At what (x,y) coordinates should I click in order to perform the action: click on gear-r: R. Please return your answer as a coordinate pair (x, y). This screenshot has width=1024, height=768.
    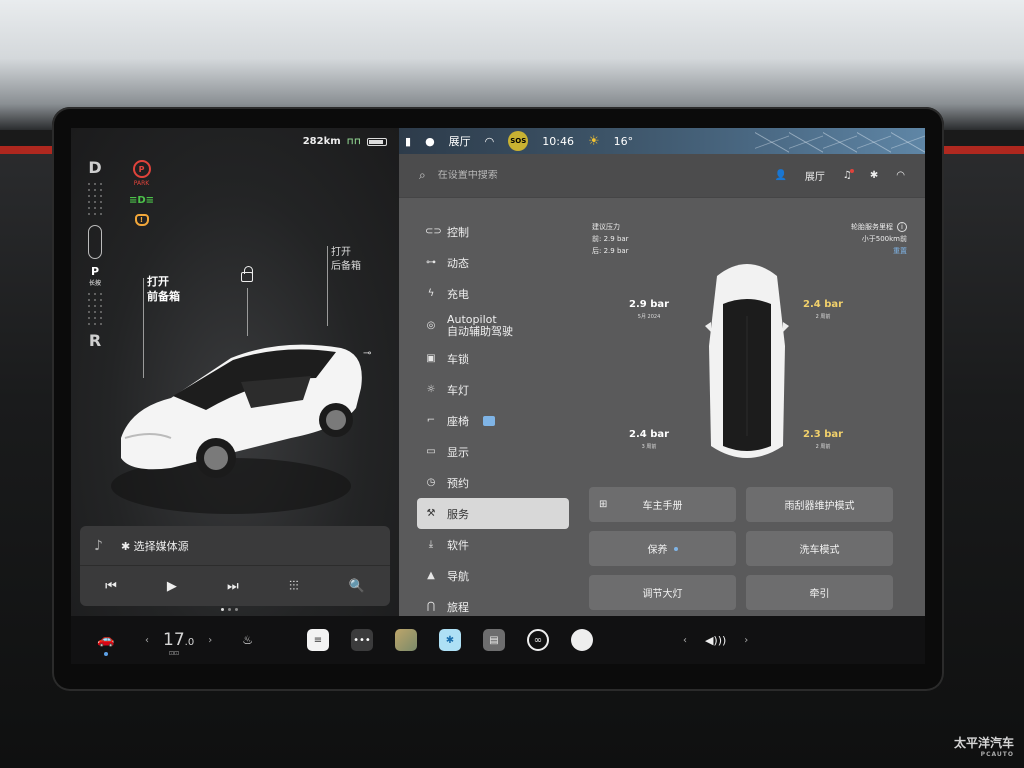
    Looking at the image, I should click on (95, 340).